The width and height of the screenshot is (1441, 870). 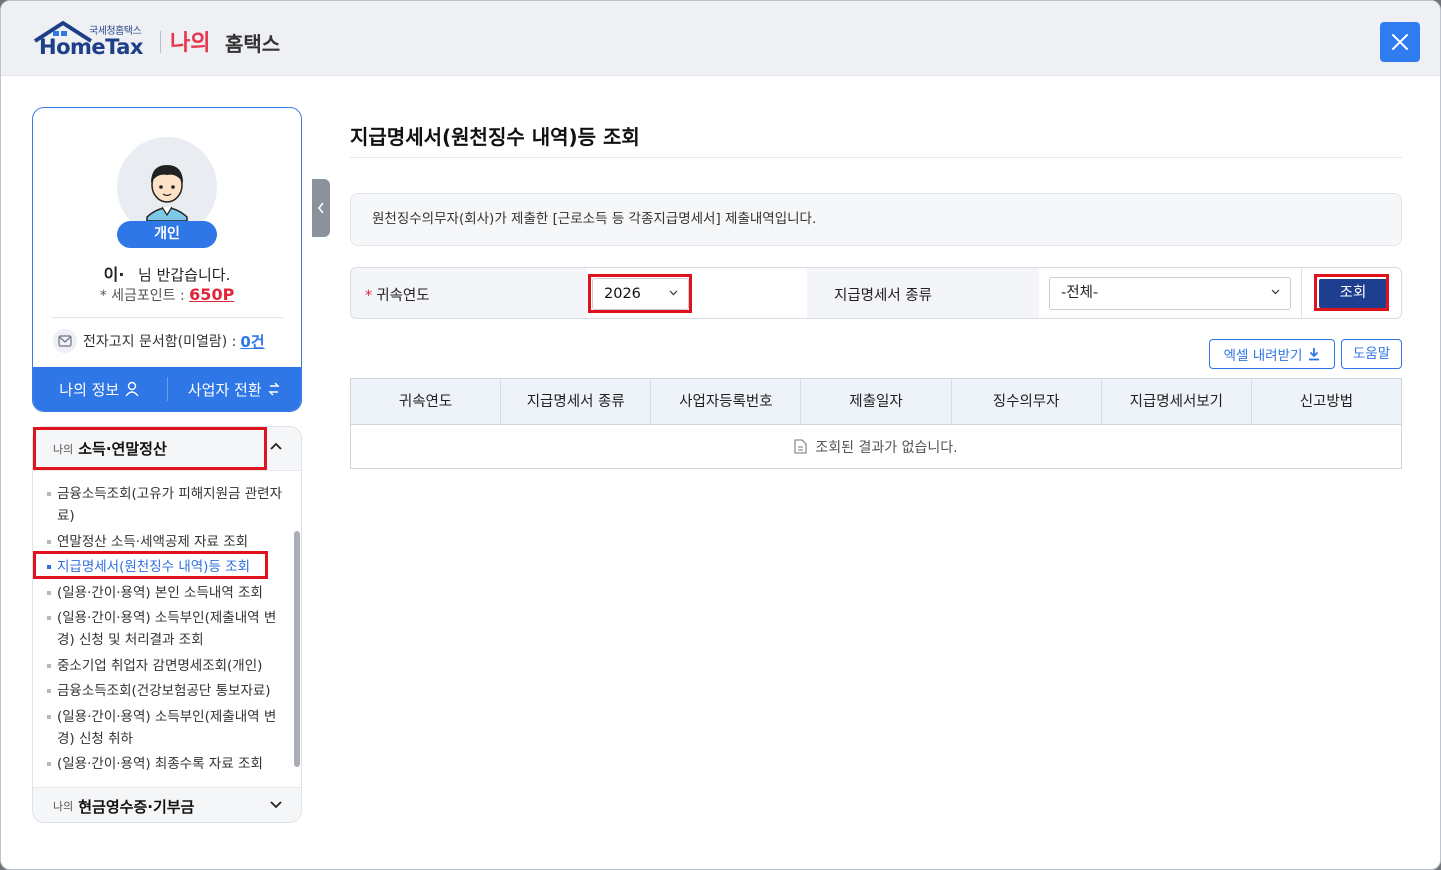 What do you see at coordinates (132, 389) in the screenshot?
I see `person-icon` at bounding box center [132, 389].